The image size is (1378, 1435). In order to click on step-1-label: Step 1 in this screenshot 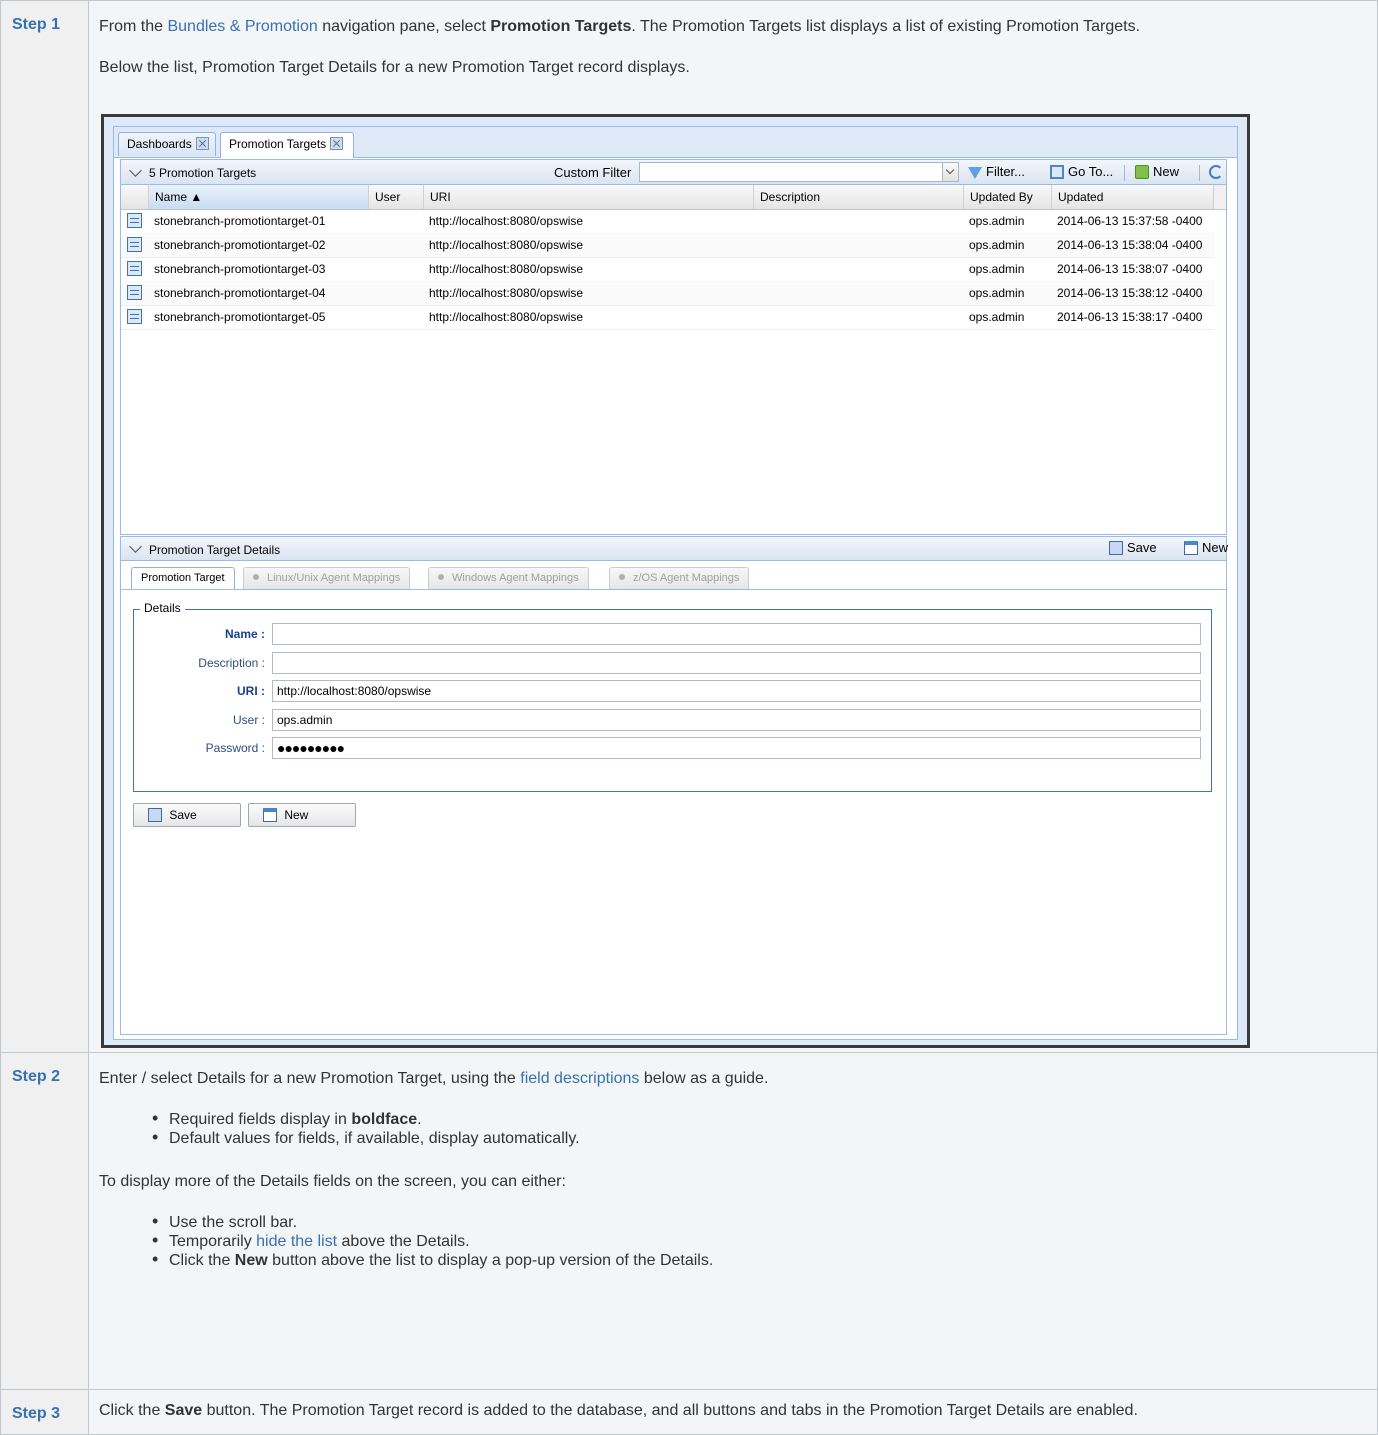, I will do `click(44, 526)`.